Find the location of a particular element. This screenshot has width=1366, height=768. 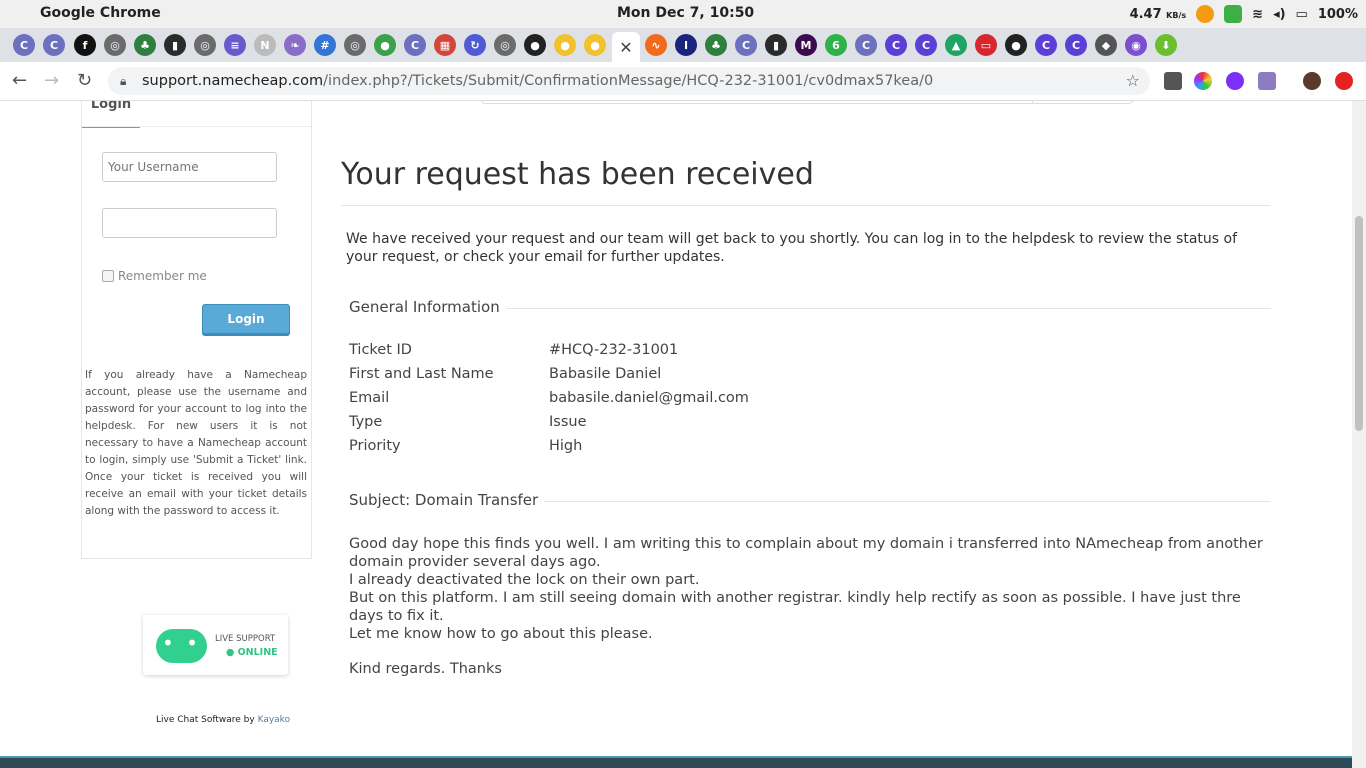

field-label: Email is located at coordinates (369, 398).